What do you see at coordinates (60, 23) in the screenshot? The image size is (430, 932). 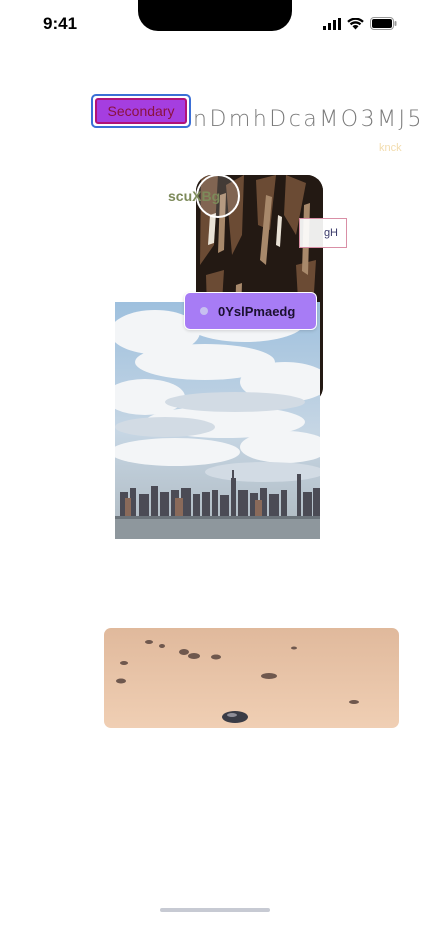 I see `status-time: 9:41` at bounding box center [60, 23].